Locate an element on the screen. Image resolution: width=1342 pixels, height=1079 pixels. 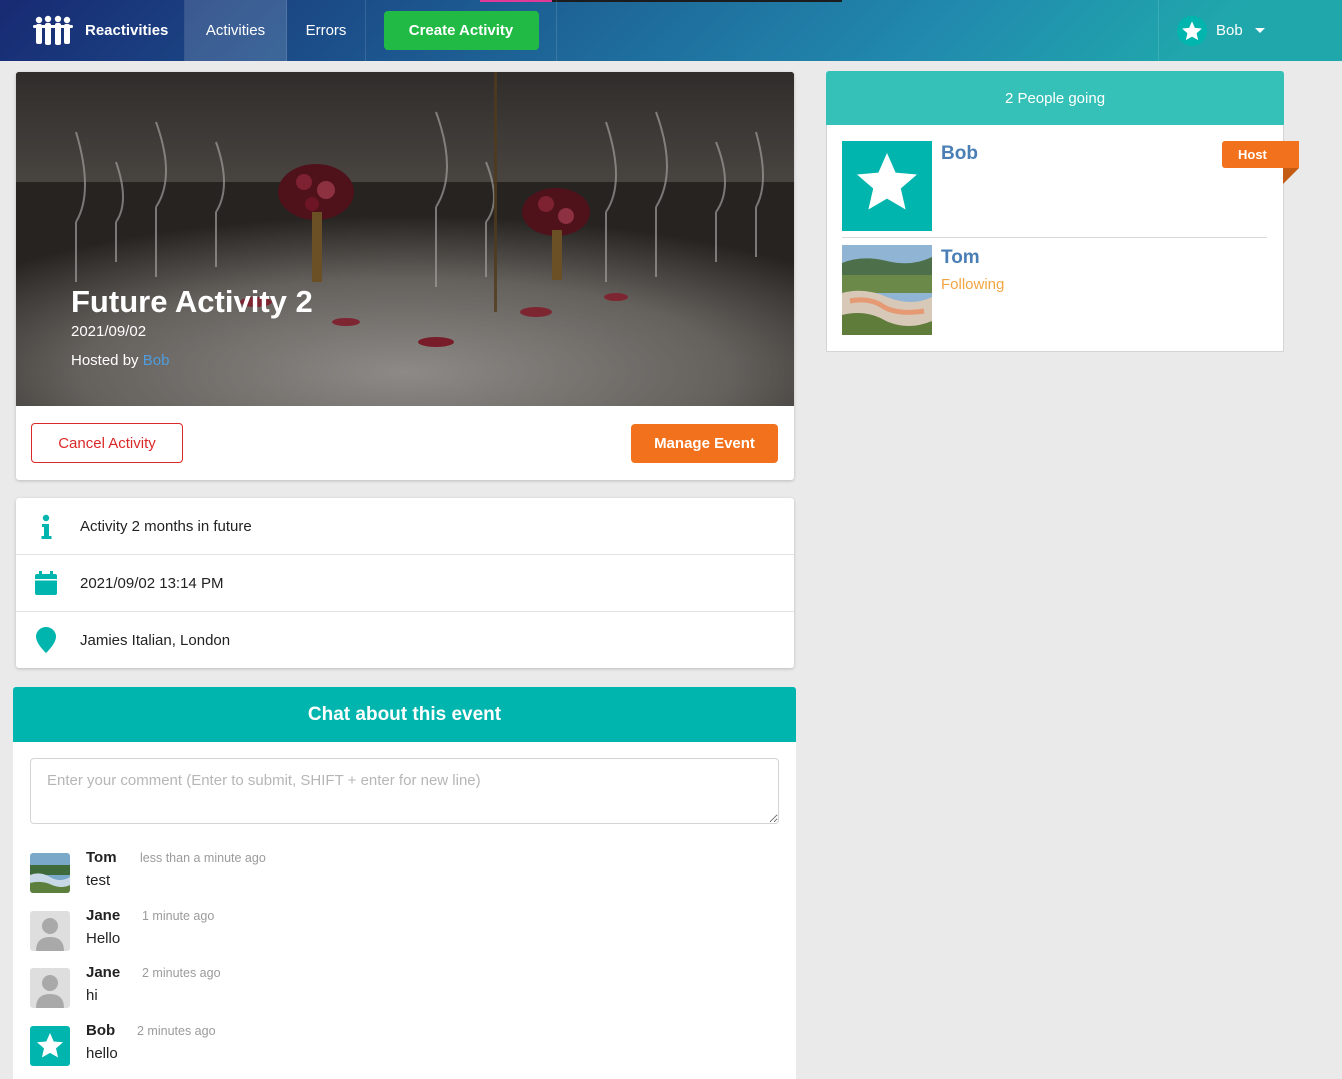
create-activity-wrapper: Create Activity is located at coordinates (461, 30).